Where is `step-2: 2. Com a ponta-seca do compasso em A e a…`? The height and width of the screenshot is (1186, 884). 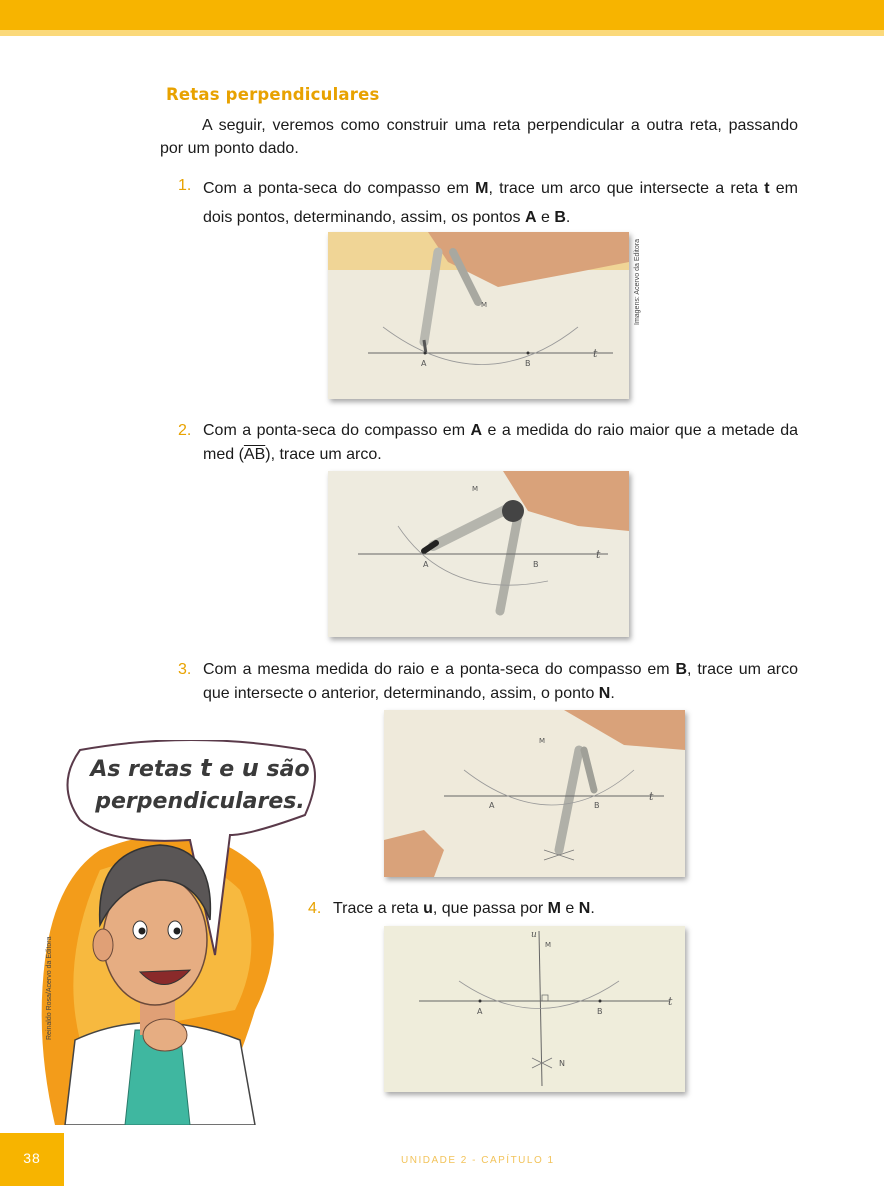 step-2: 2. Com a ponta-seca do compasso em A e a… is located at coordinates (488, 443).